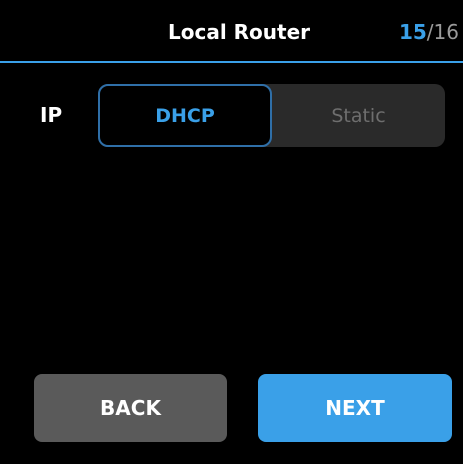 This screenshot has height=464, width=463. I want to click on dhcp-option: DHCP, so click(185, 115).